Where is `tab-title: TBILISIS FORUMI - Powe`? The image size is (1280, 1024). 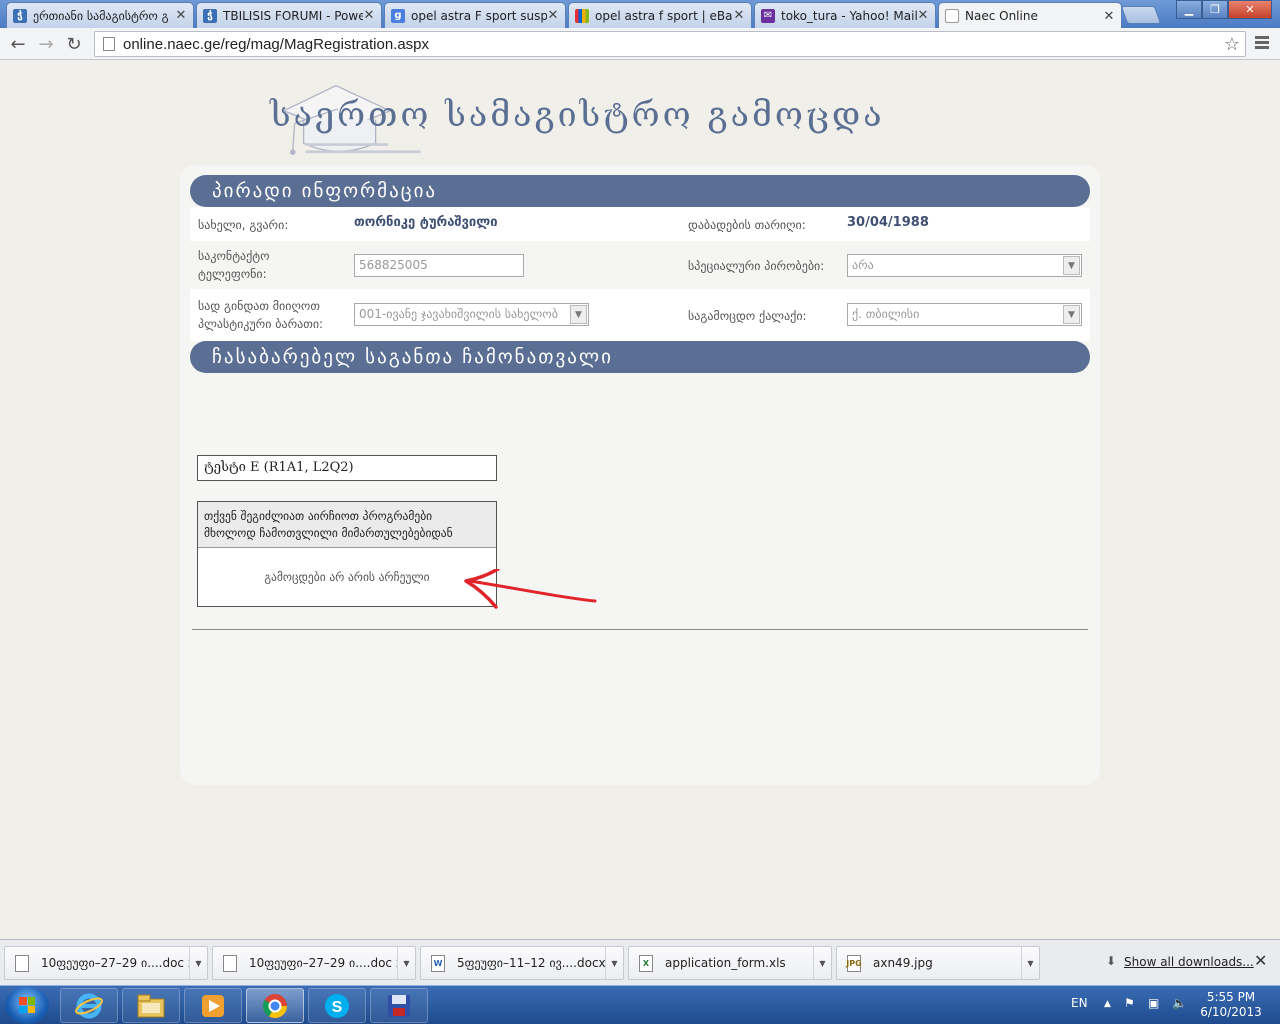
tab-title: TBILISIS FORUMI - Powe is located at coordinates (293, 15).